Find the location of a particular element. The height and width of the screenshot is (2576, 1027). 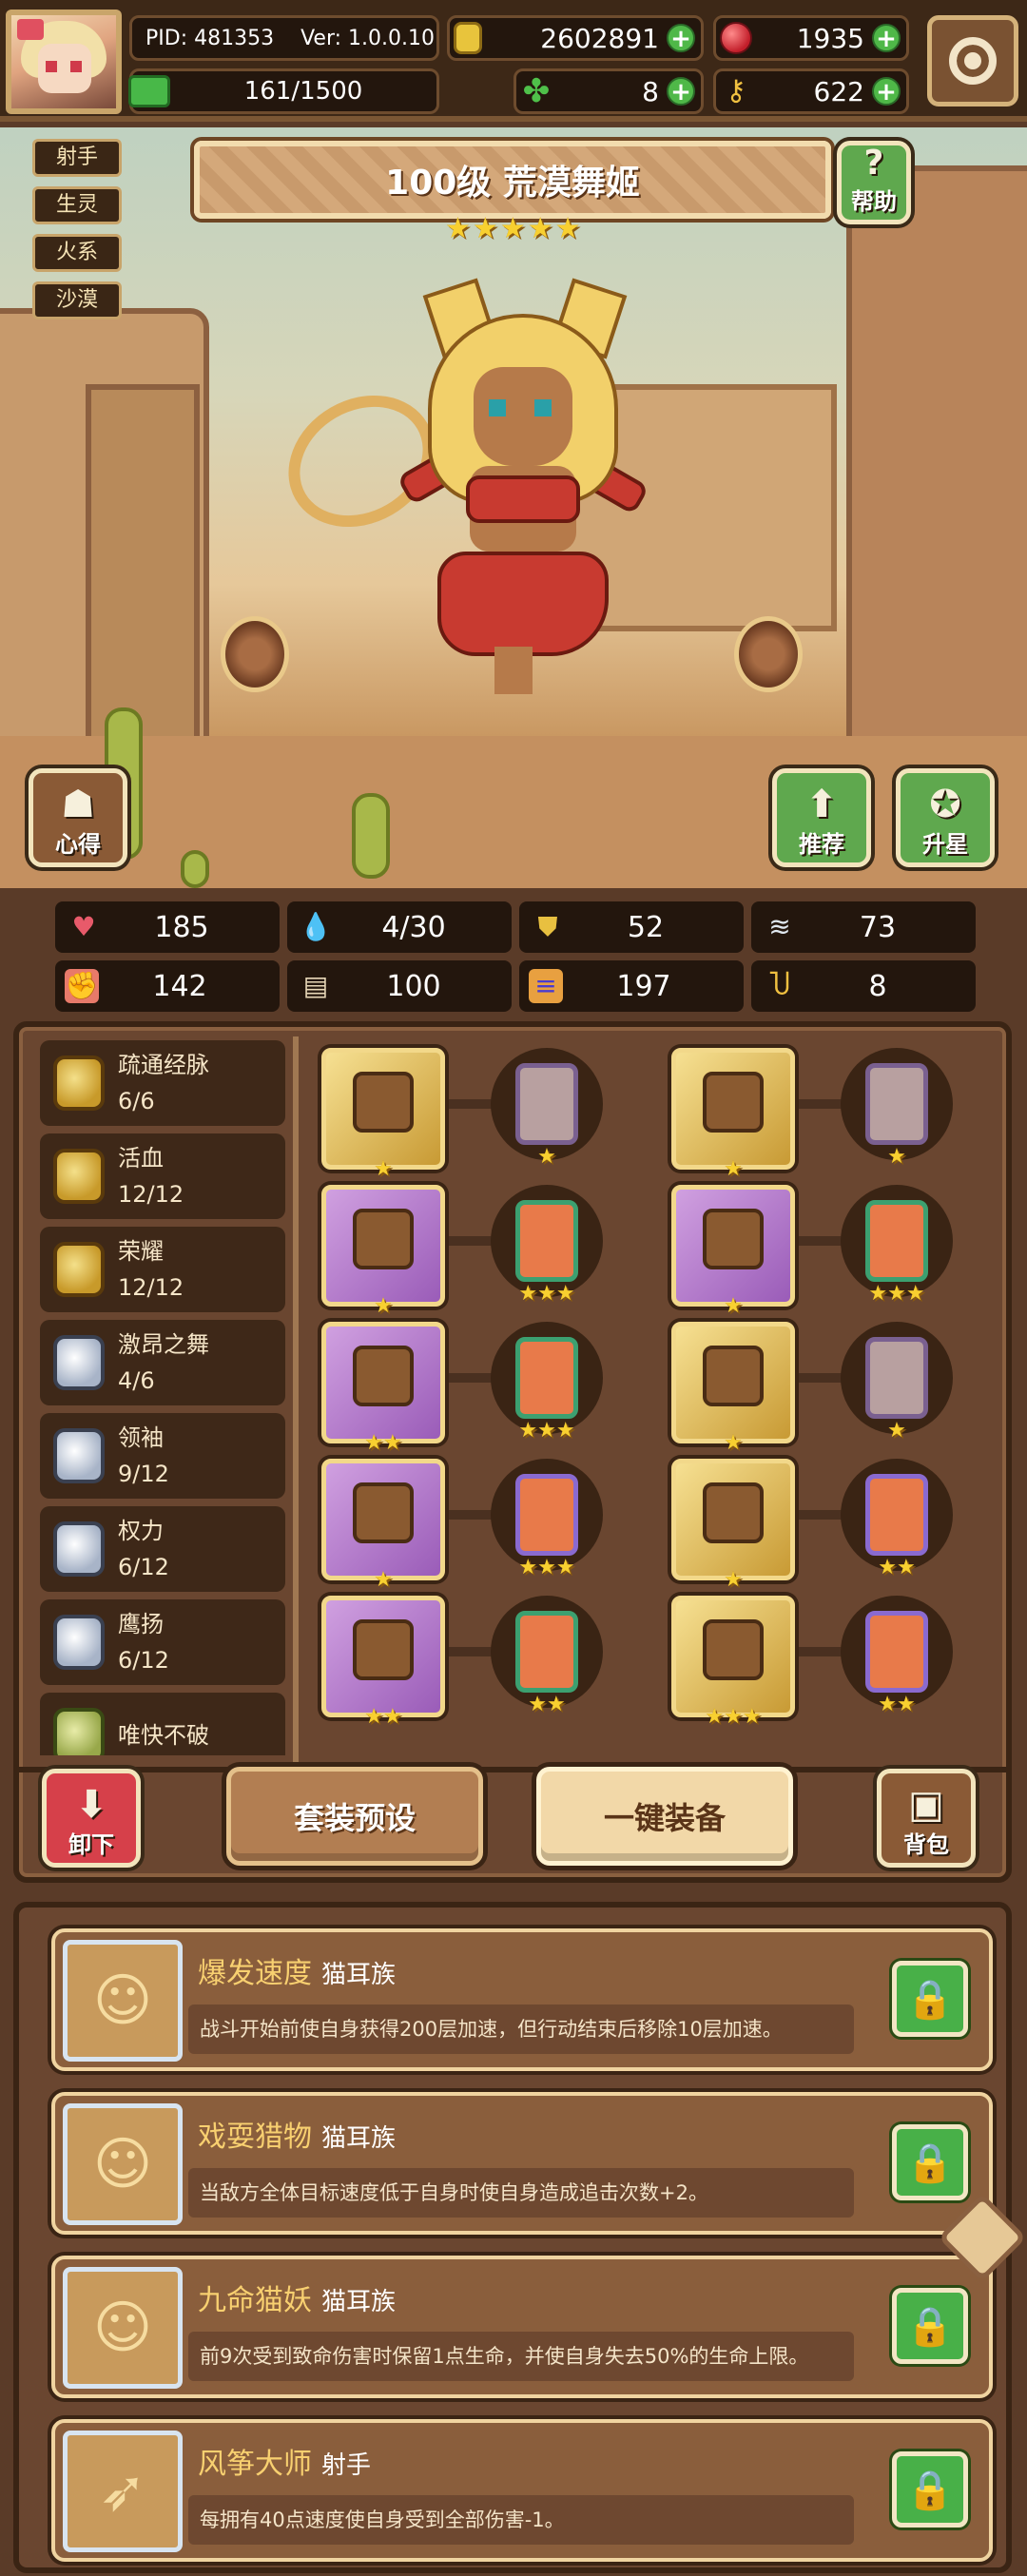

add-gem-button: + is located at coordinates (887, 38).